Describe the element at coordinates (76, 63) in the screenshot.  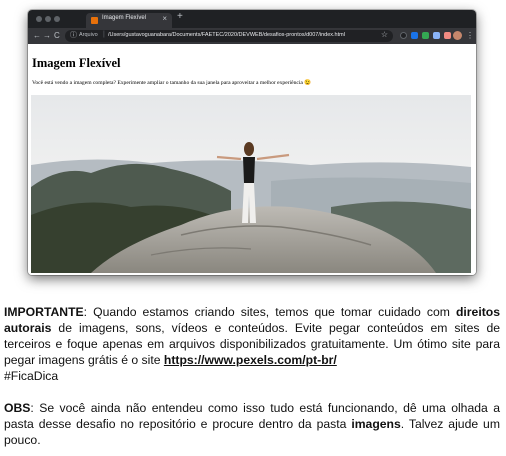
I see `page-title: Imagem Flexível` at that location.